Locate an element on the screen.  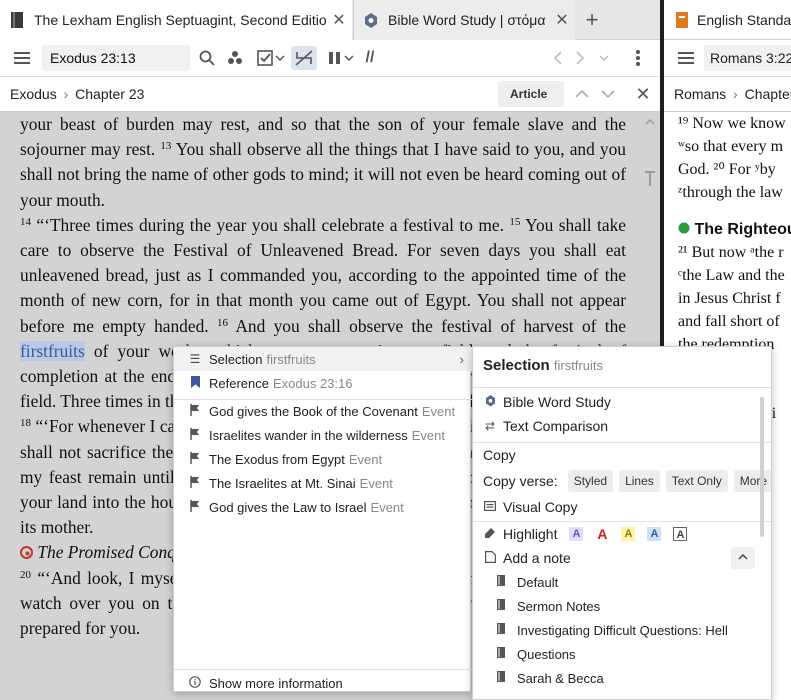
close-panel-icon: ✕ is located at coordinates (643, 94).